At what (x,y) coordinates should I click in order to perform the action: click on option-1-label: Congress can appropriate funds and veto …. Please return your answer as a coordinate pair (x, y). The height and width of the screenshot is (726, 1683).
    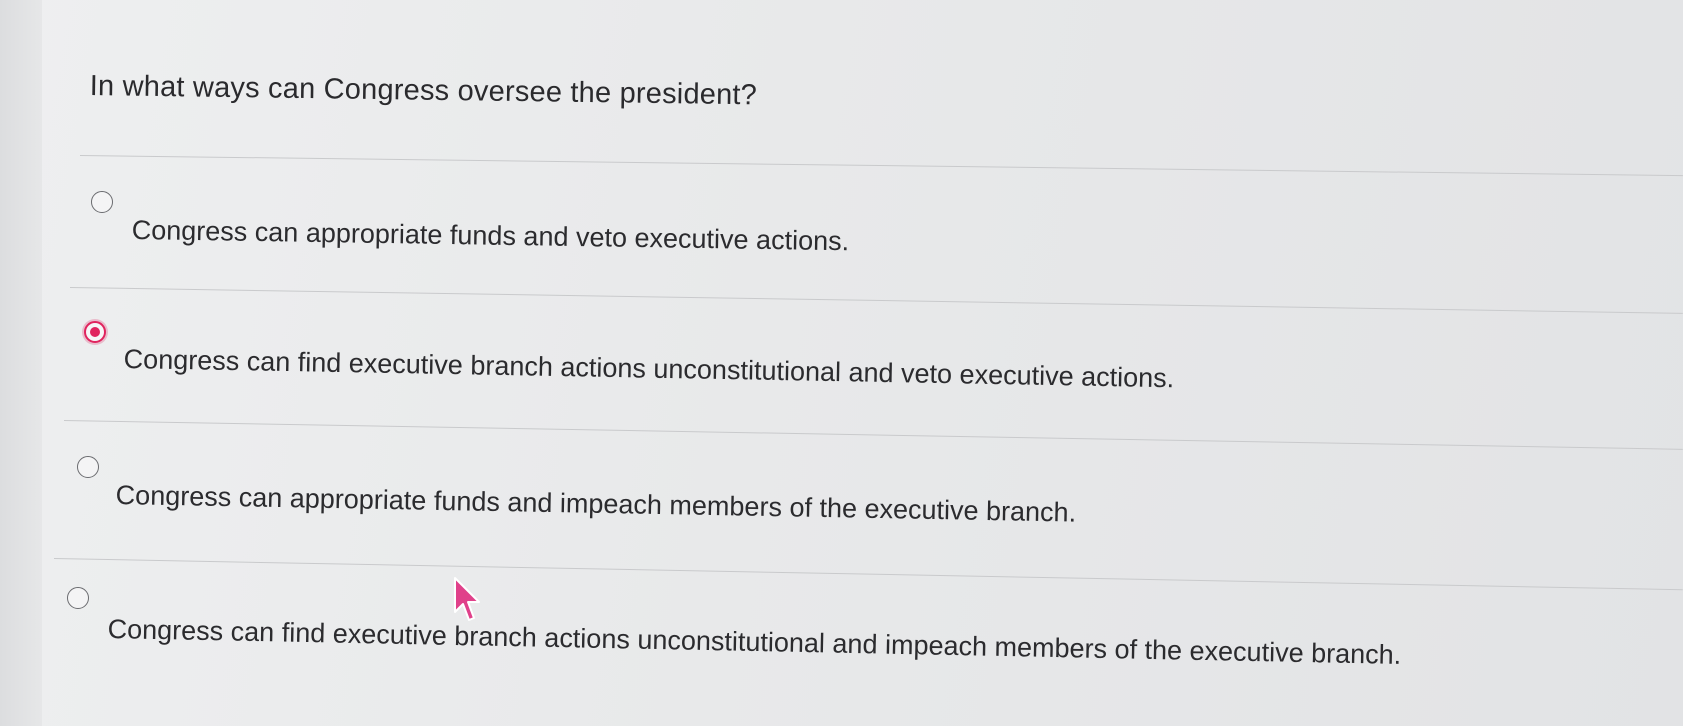
    Looking at the image, I should click on (491, 236).